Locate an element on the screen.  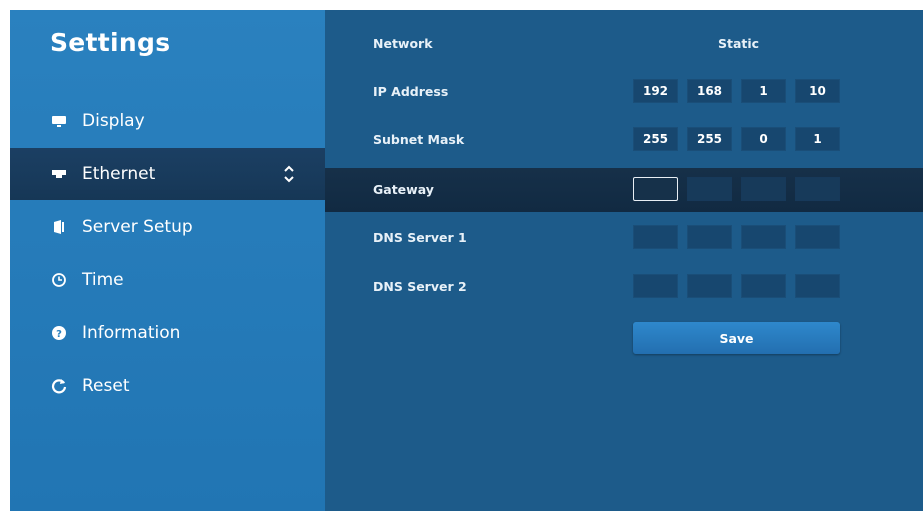
sidebar-item-label: Information is located at coordinates (131, 333).